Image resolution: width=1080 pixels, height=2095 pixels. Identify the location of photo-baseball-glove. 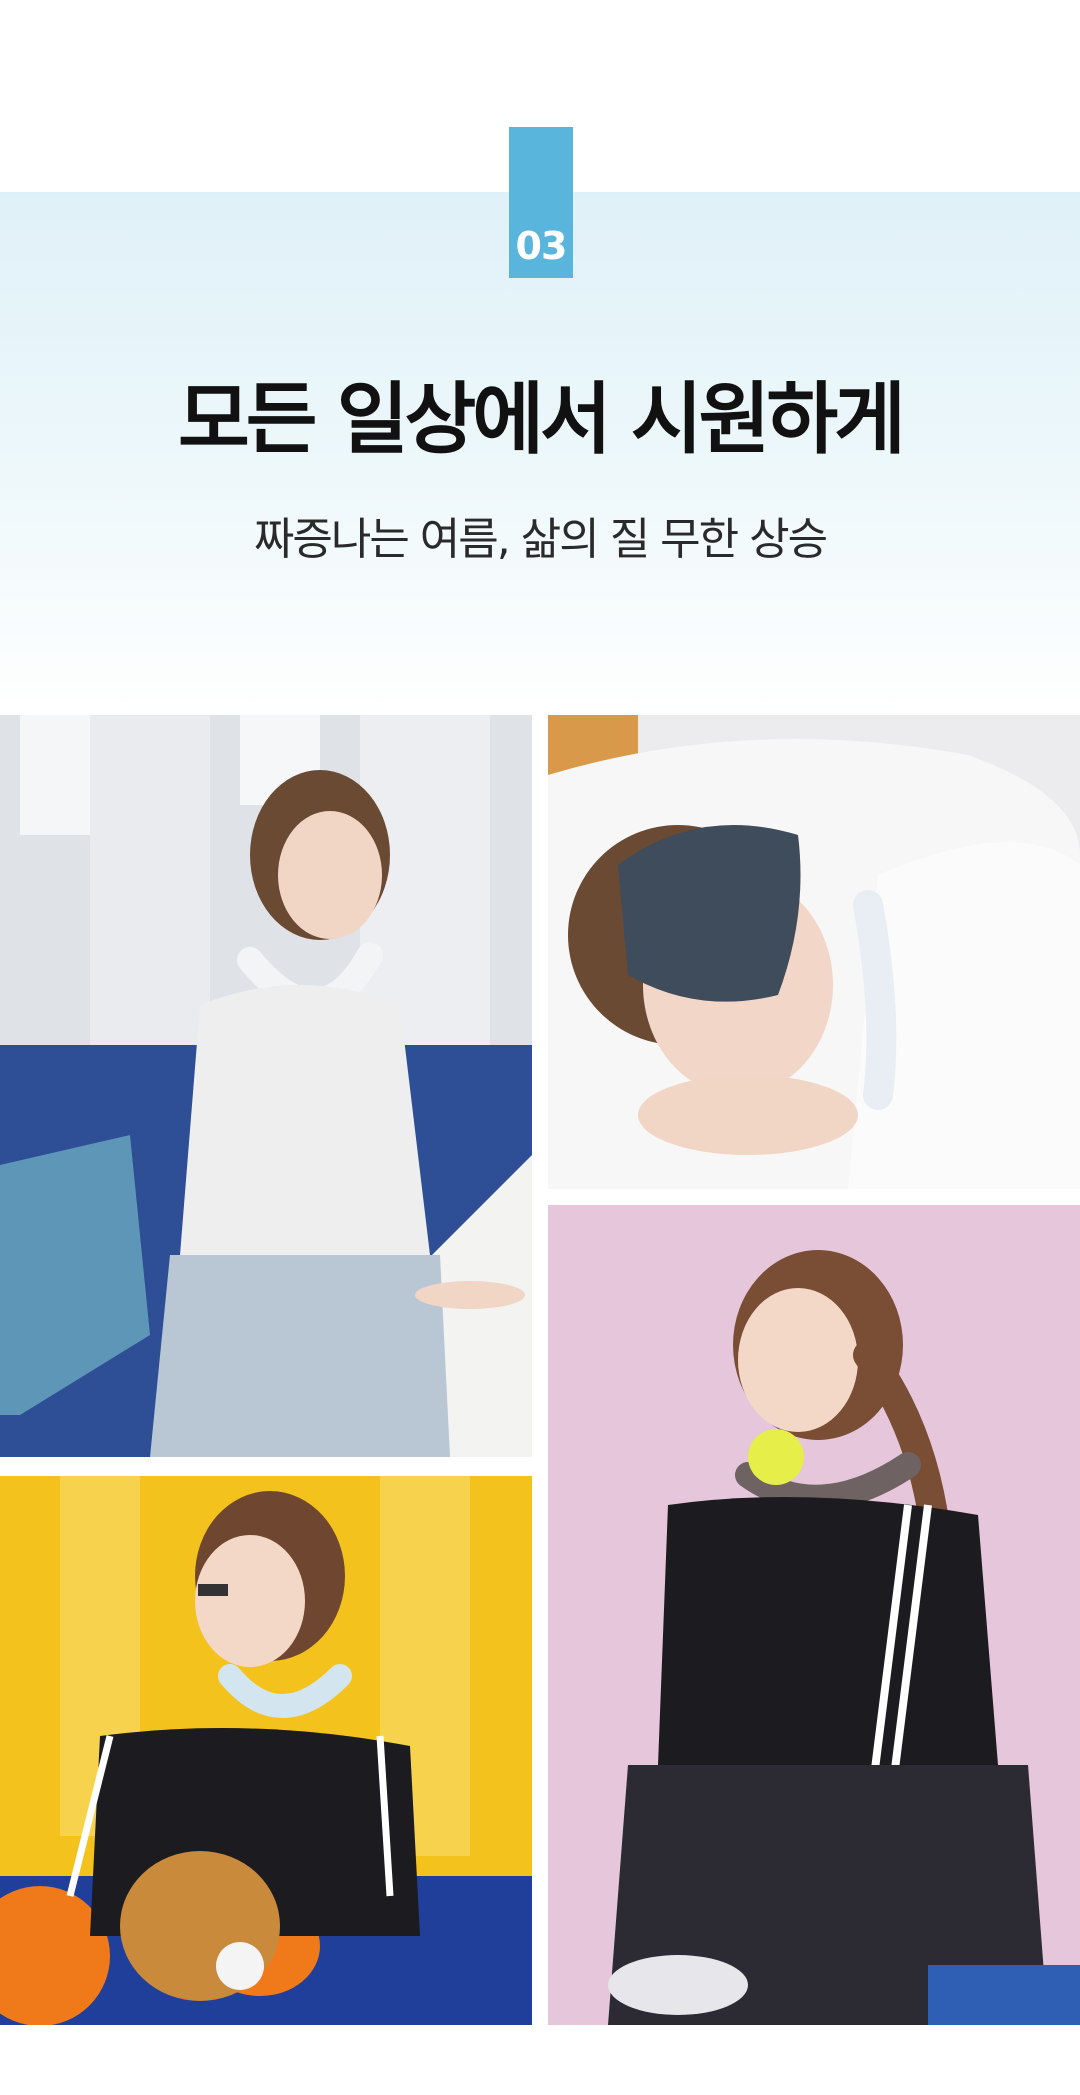
(266, 1750).